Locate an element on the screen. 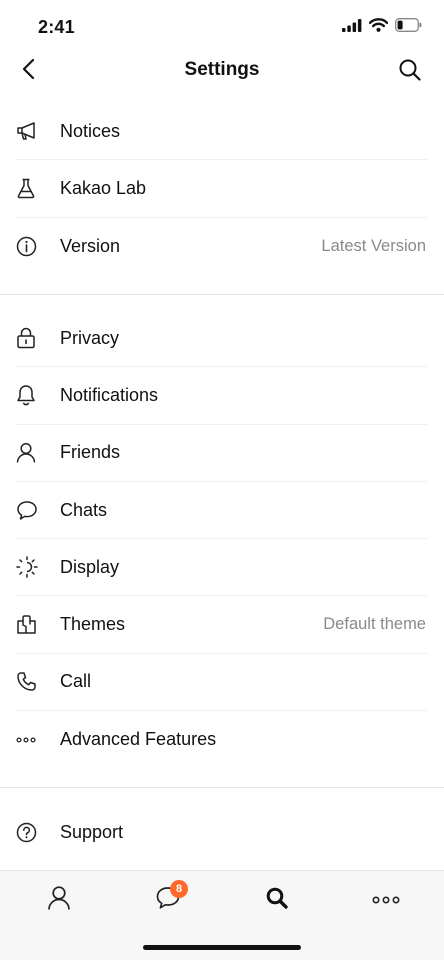  tab-friends is located at coordinates (59, 900).